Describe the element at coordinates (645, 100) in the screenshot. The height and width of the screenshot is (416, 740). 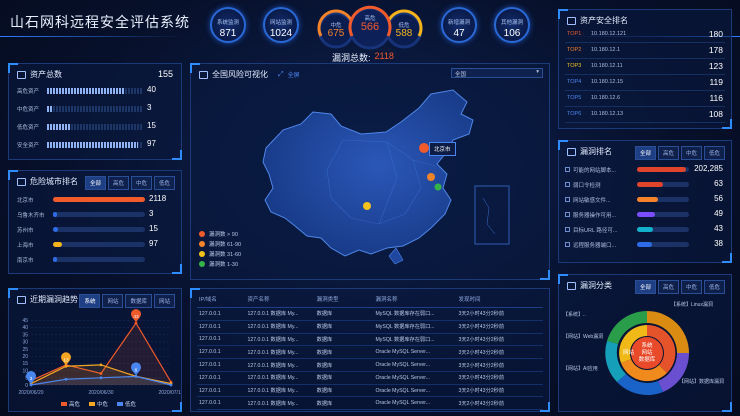
I see `asset-rank-row: TOP5 10.180.12.6 116` at that location.